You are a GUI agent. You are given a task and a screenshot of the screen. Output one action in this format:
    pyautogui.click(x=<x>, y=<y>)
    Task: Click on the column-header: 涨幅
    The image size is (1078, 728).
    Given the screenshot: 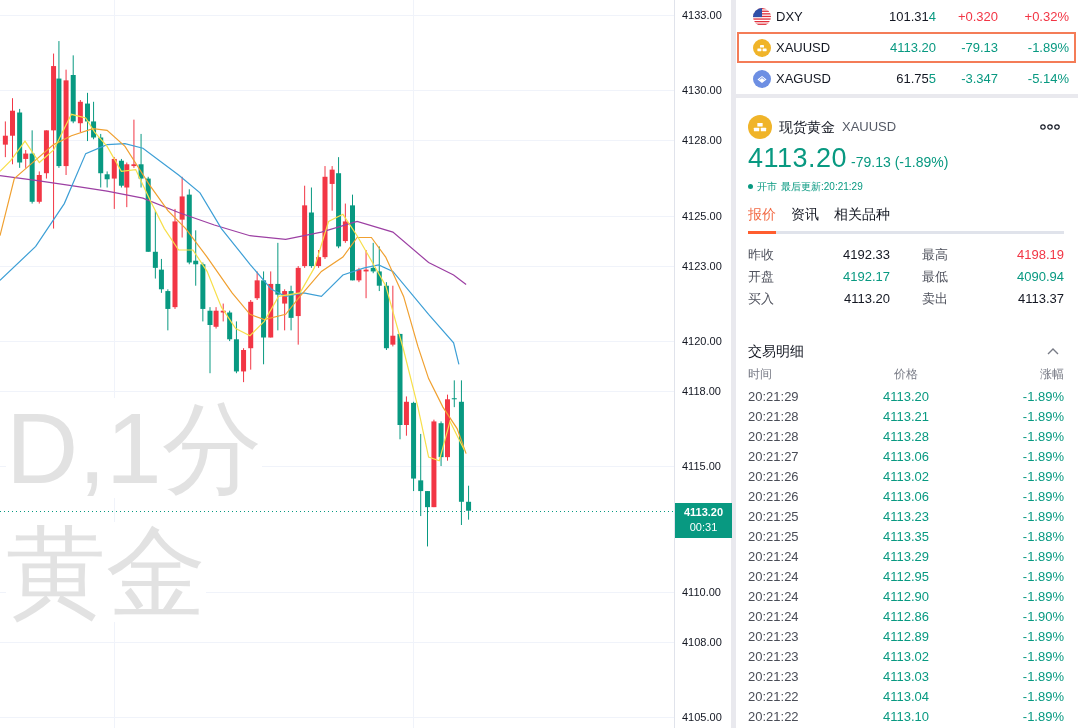 What is the action you would take?
    pyautogui.click(x=1051, y=374)
    